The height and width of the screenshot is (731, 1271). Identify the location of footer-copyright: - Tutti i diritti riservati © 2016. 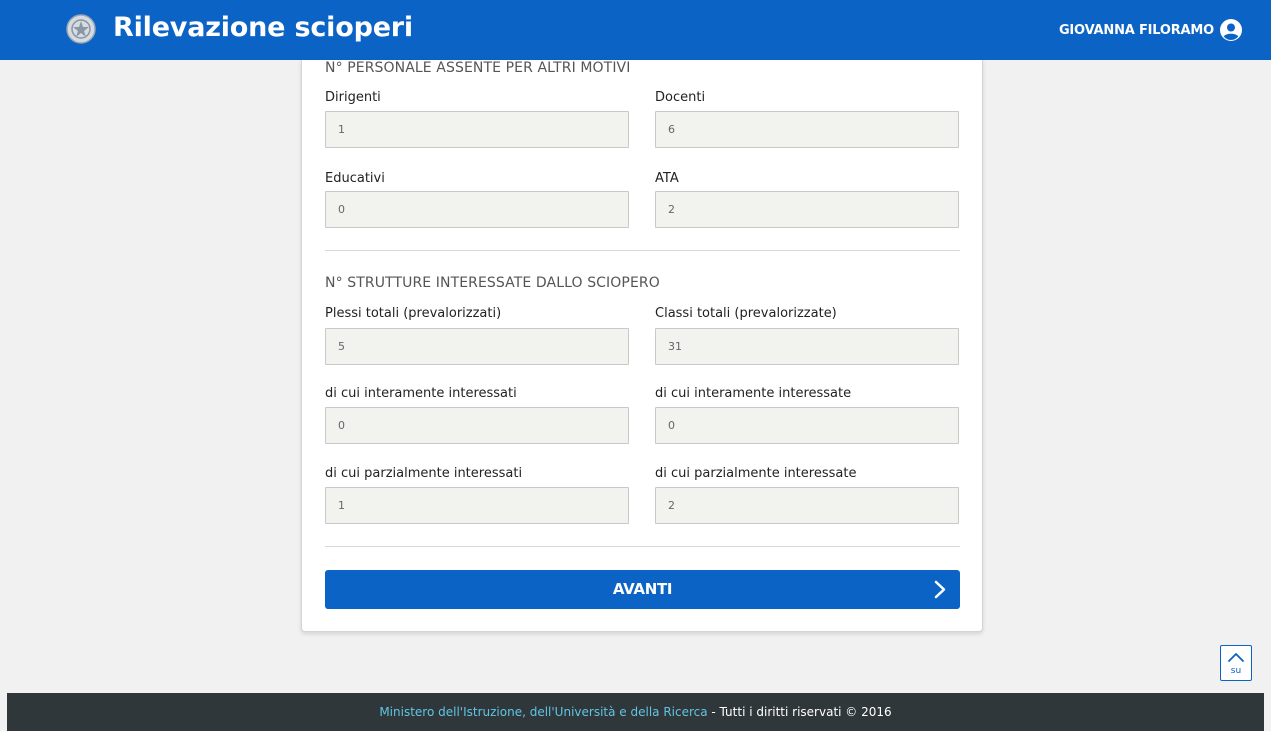
(799, 712).